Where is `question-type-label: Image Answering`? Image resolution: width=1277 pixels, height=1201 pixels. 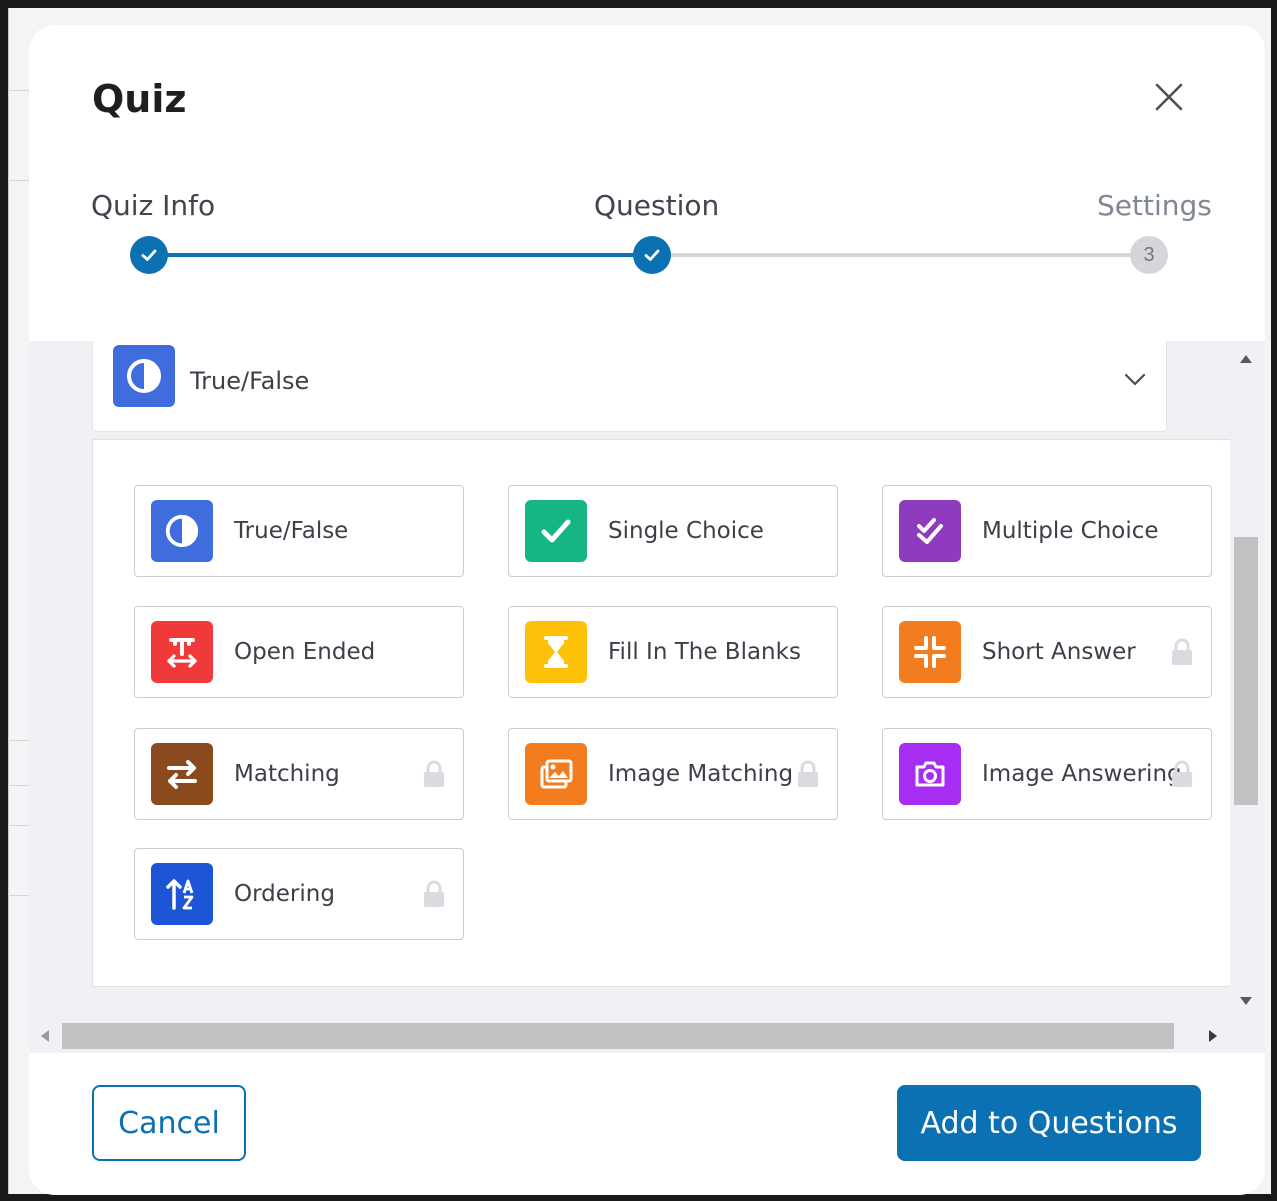
question-type-label: Image Answering is located at coordinates (1082, 774).